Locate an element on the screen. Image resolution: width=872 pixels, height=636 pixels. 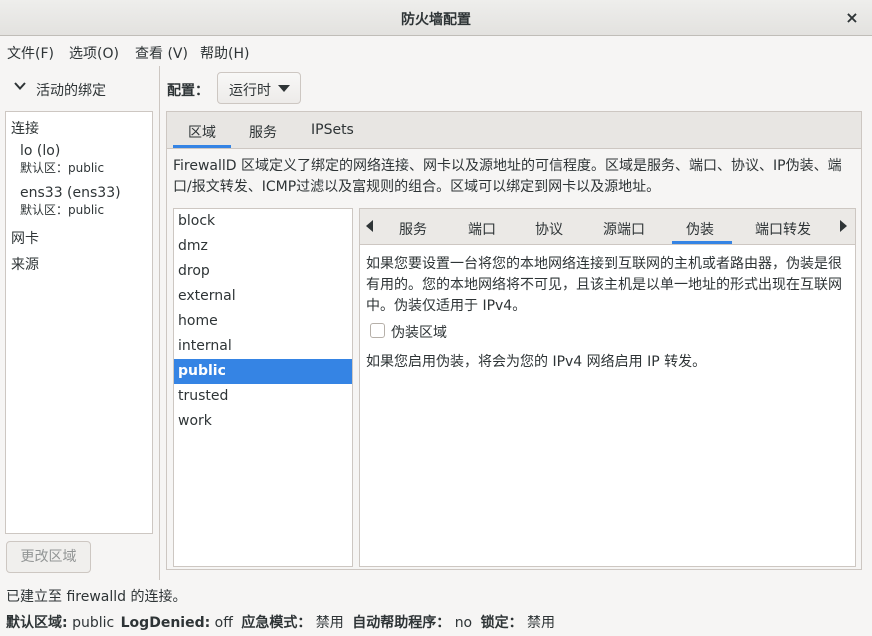
masquerade-note: 如果您启用伪装，将会为您的 IPv4 网络启用 IP 转发。 is located at coordinates (536, 362).